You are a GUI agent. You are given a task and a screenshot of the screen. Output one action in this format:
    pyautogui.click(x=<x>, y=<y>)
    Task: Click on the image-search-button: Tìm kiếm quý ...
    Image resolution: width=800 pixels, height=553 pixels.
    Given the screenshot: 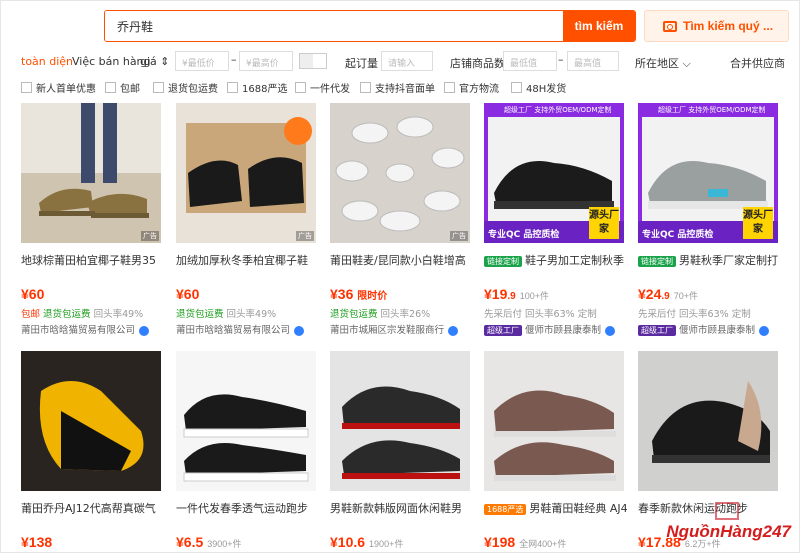 What is the action you would take?
    pyautogui.click(x=716, y=26)
    